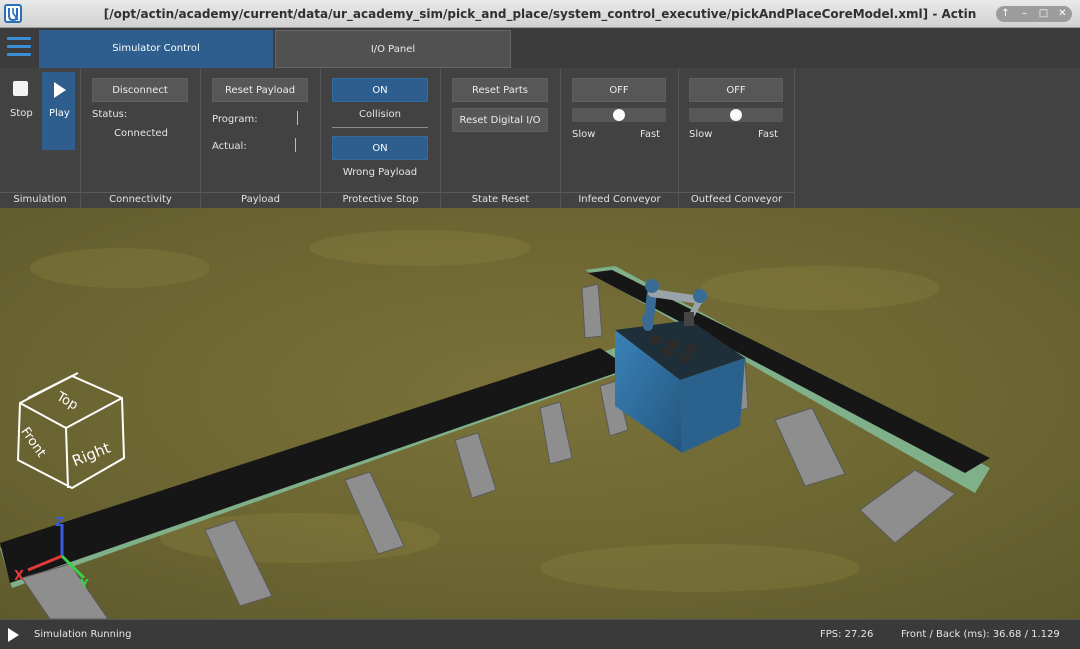 The width and height of the screenshot is (1080, 649). I want to click on reset-digital-io-button: Reset Digital I/O, so click(500, 120).